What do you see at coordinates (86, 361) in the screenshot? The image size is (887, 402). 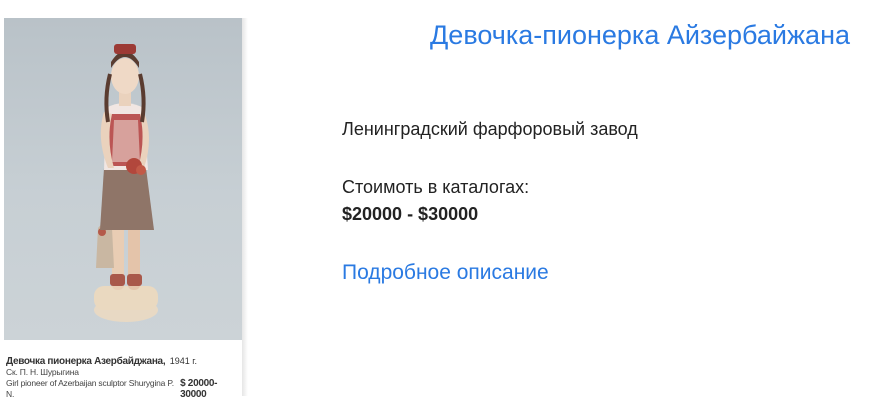 I see `caption-title: Девочка пионерка Азербайджана,` at bounding box center [86, 361].